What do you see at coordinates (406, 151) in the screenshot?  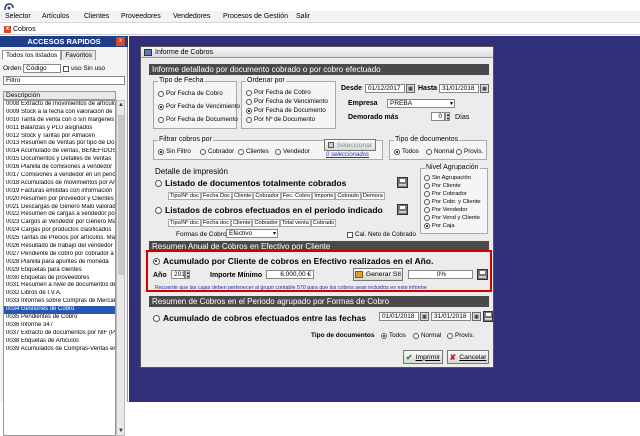 I see `radio-tipo-doc-todos: Todos` at bounding box center [406, 151].